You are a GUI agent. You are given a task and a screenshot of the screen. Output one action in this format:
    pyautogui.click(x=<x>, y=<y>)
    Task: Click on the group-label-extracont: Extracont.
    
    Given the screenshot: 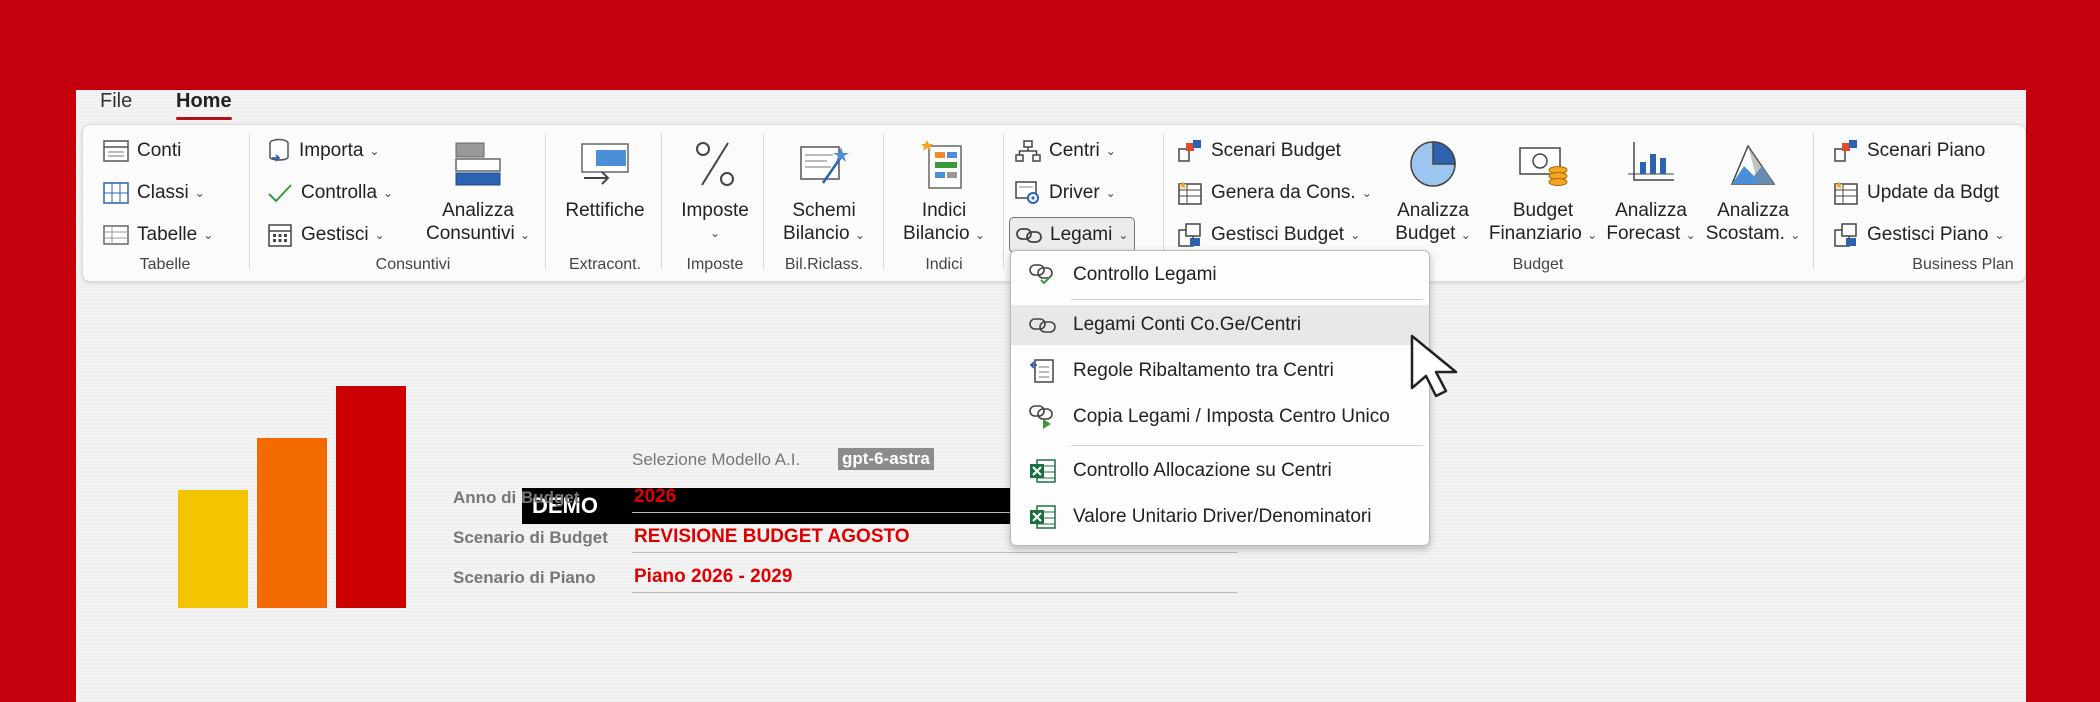 What is the action you would take?
    pyautogui.click(x=605, y=264)
    